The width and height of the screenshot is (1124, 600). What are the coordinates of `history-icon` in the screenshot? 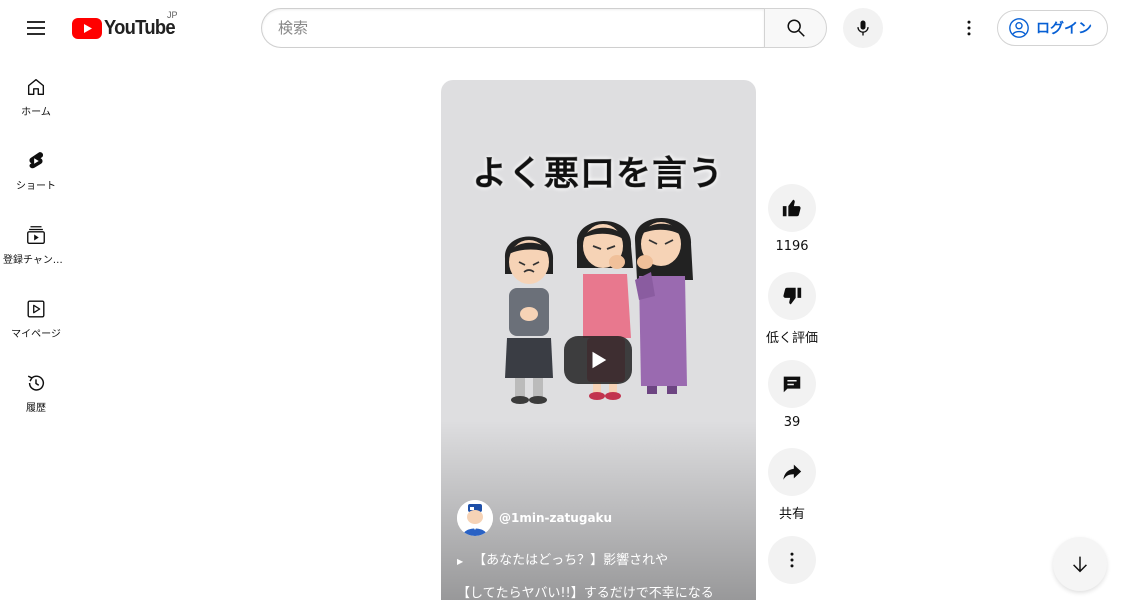 It's located at (36, 383).